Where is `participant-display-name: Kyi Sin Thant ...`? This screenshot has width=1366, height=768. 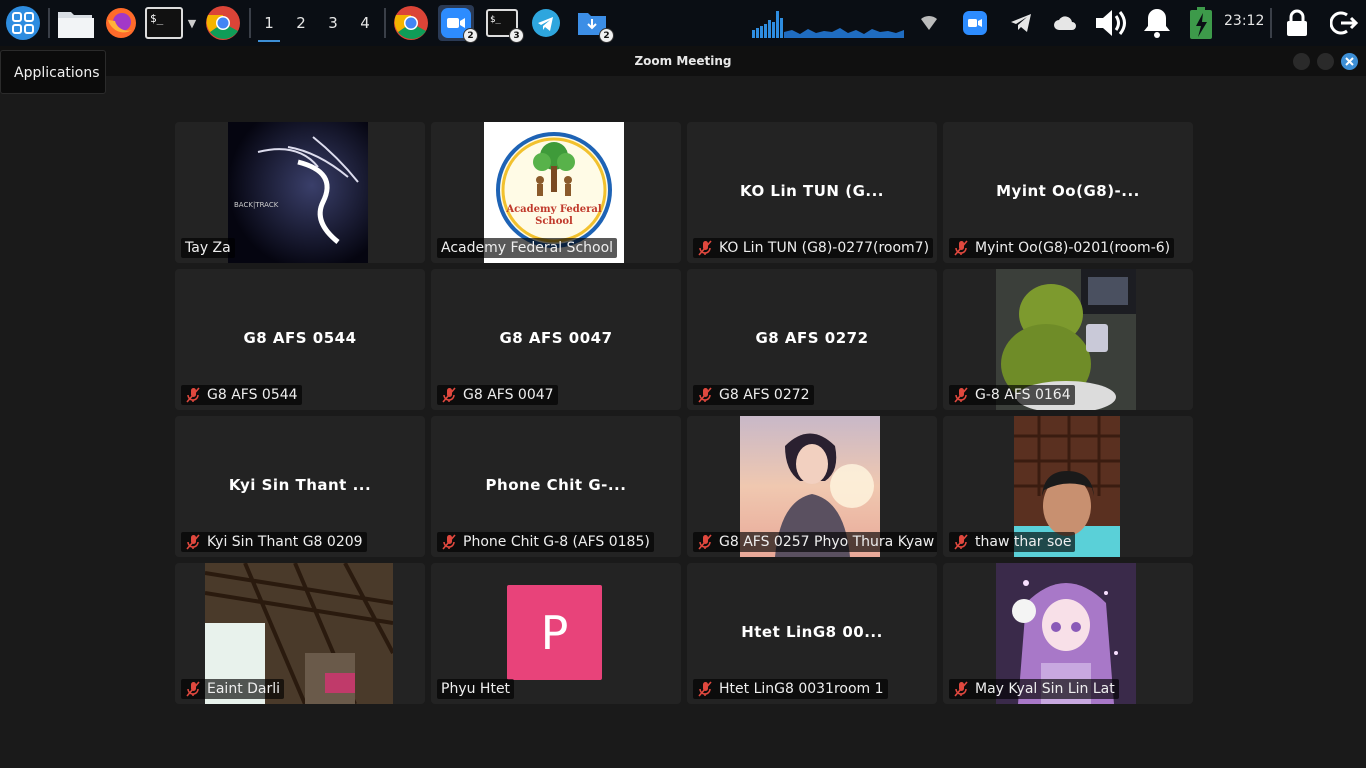 participant-display-name: Kyi Sin Thant ... is located at coordinates (300, 485).